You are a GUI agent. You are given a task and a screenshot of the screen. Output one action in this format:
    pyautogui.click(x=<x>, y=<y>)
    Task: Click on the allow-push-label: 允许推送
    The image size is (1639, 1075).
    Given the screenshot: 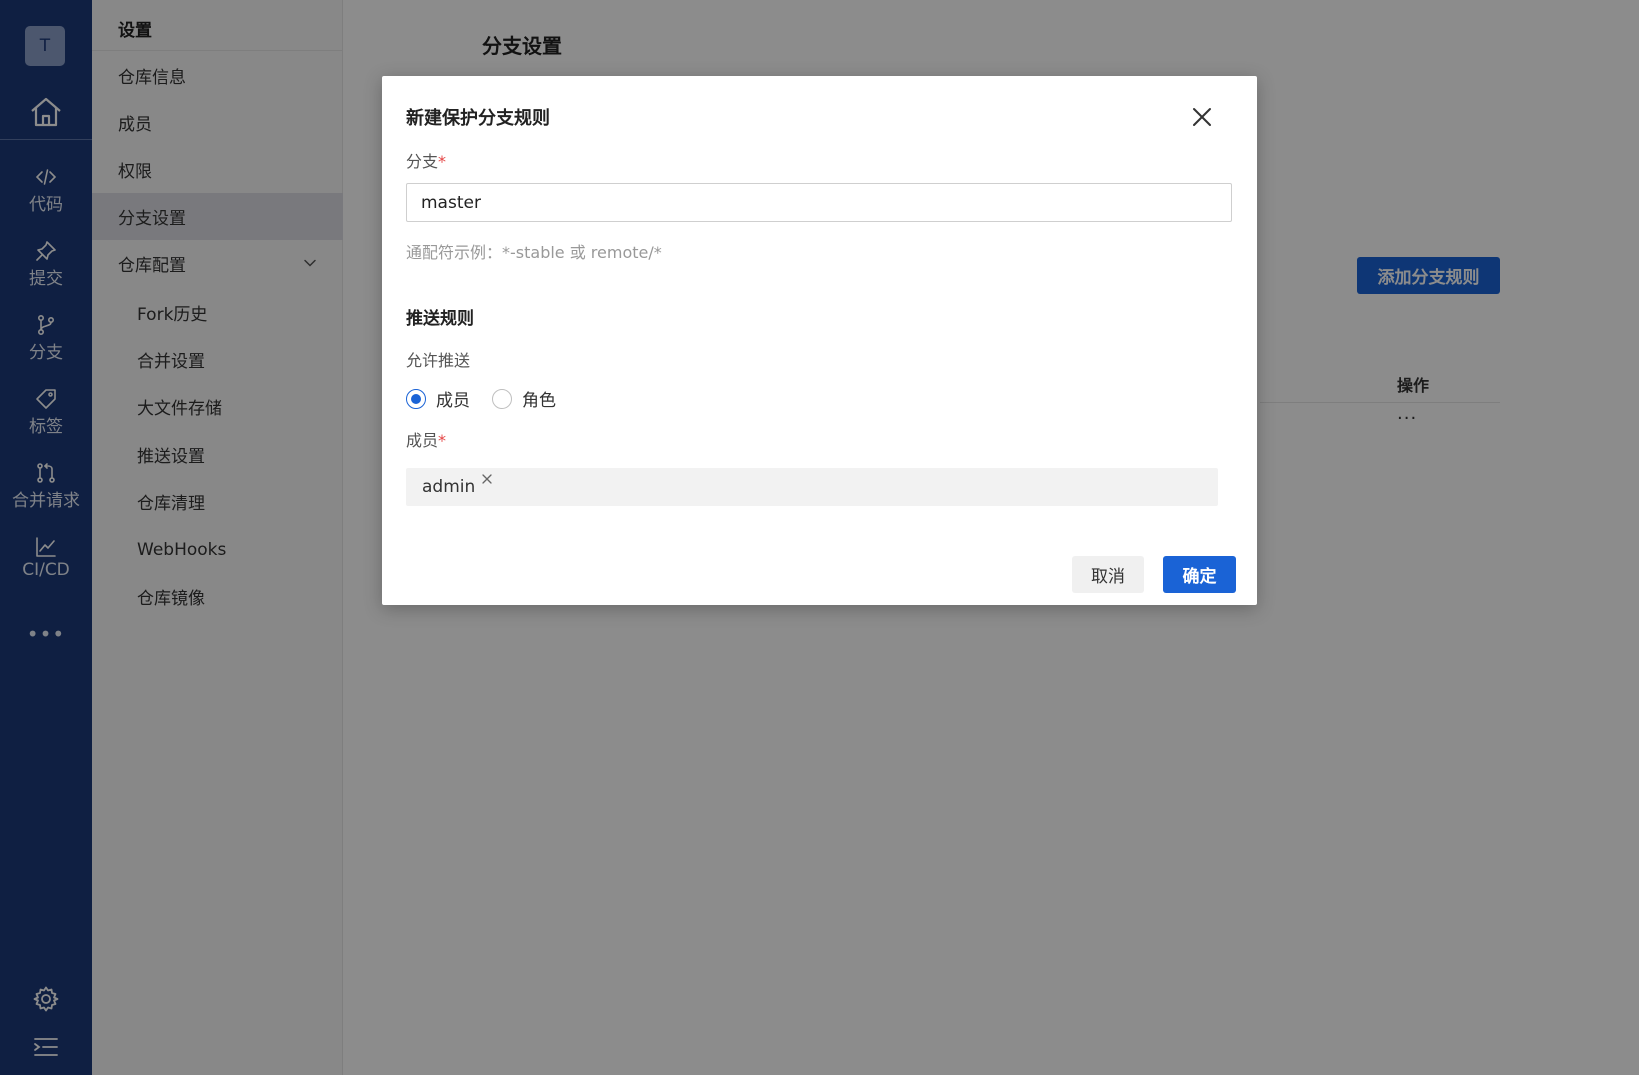 What is the action you would take?
    pyautogui.click(x=438, y=360)
    